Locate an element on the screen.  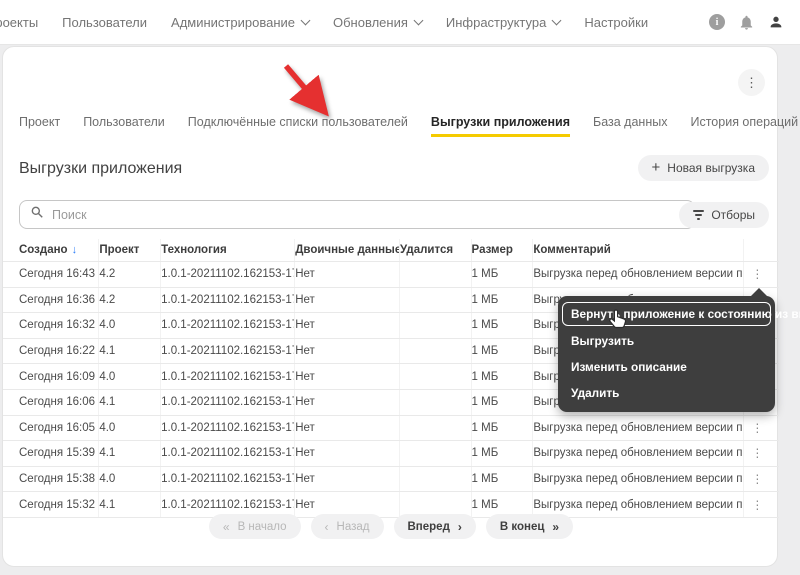
search-input is located at coordinates (368, 214).